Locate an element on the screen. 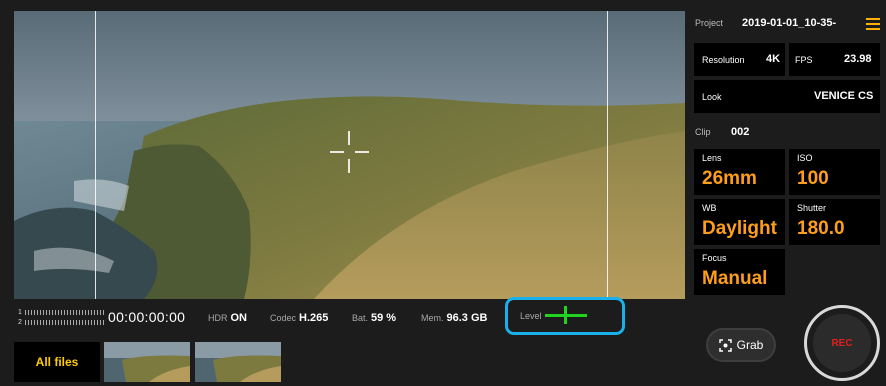  level-tick is located at coordinates (565, 315).